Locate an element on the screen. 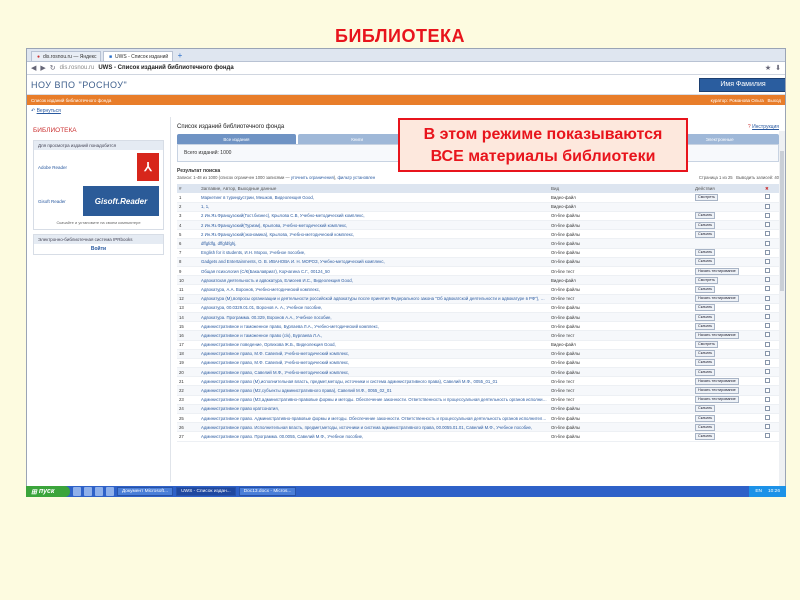 The width and height of the screenshot is (800, 600). download-icon: ⬇ is located at coordinates (778, 68).